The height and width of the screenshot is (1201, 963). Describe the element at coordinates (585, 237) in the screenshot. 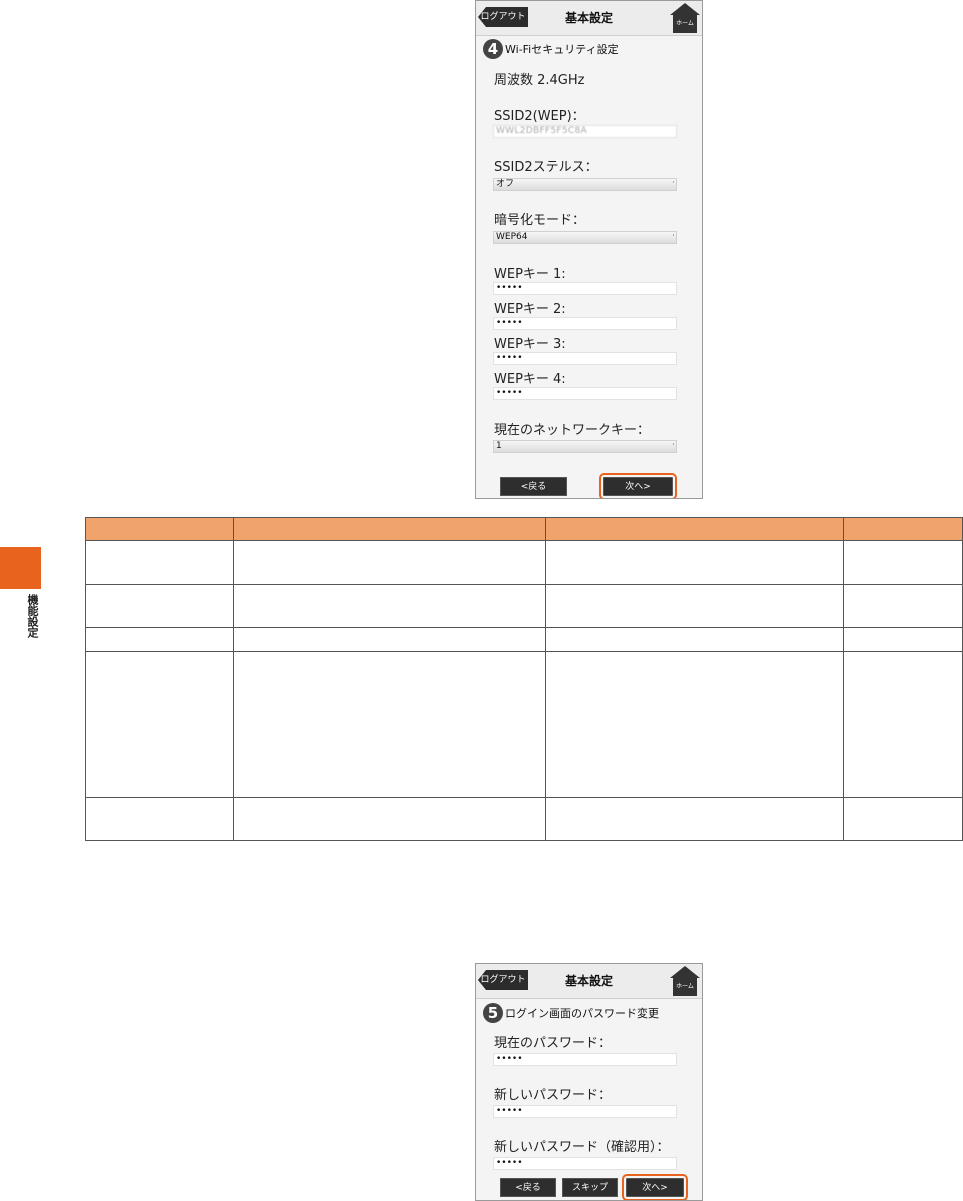

I see `encryption-mode-select: WEP64` at that location.